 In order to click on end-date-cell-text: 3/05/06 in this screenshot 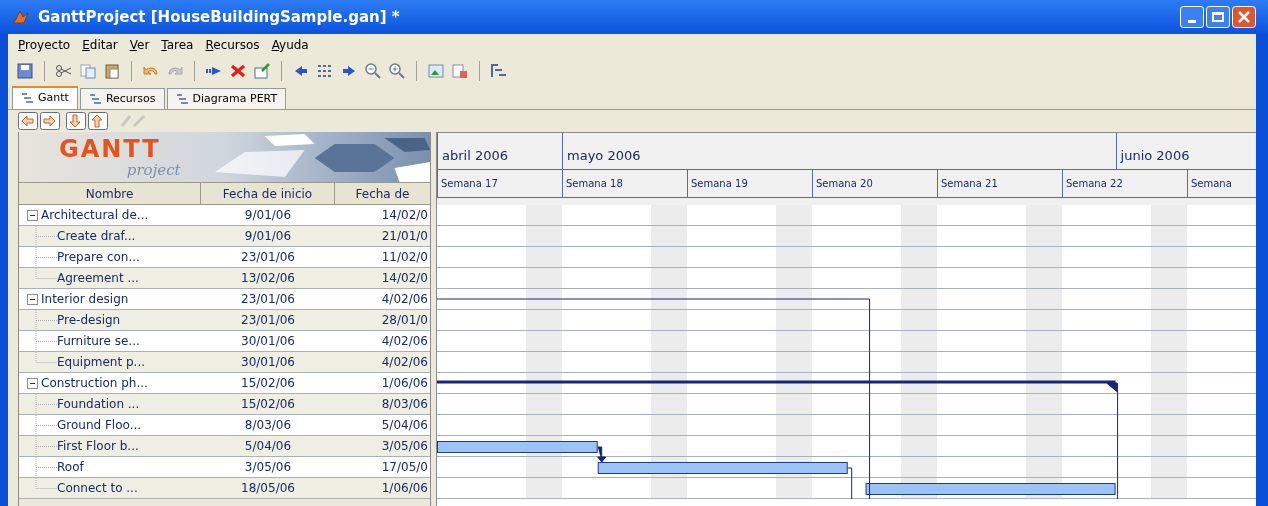, I will do `click(404, 446)`.